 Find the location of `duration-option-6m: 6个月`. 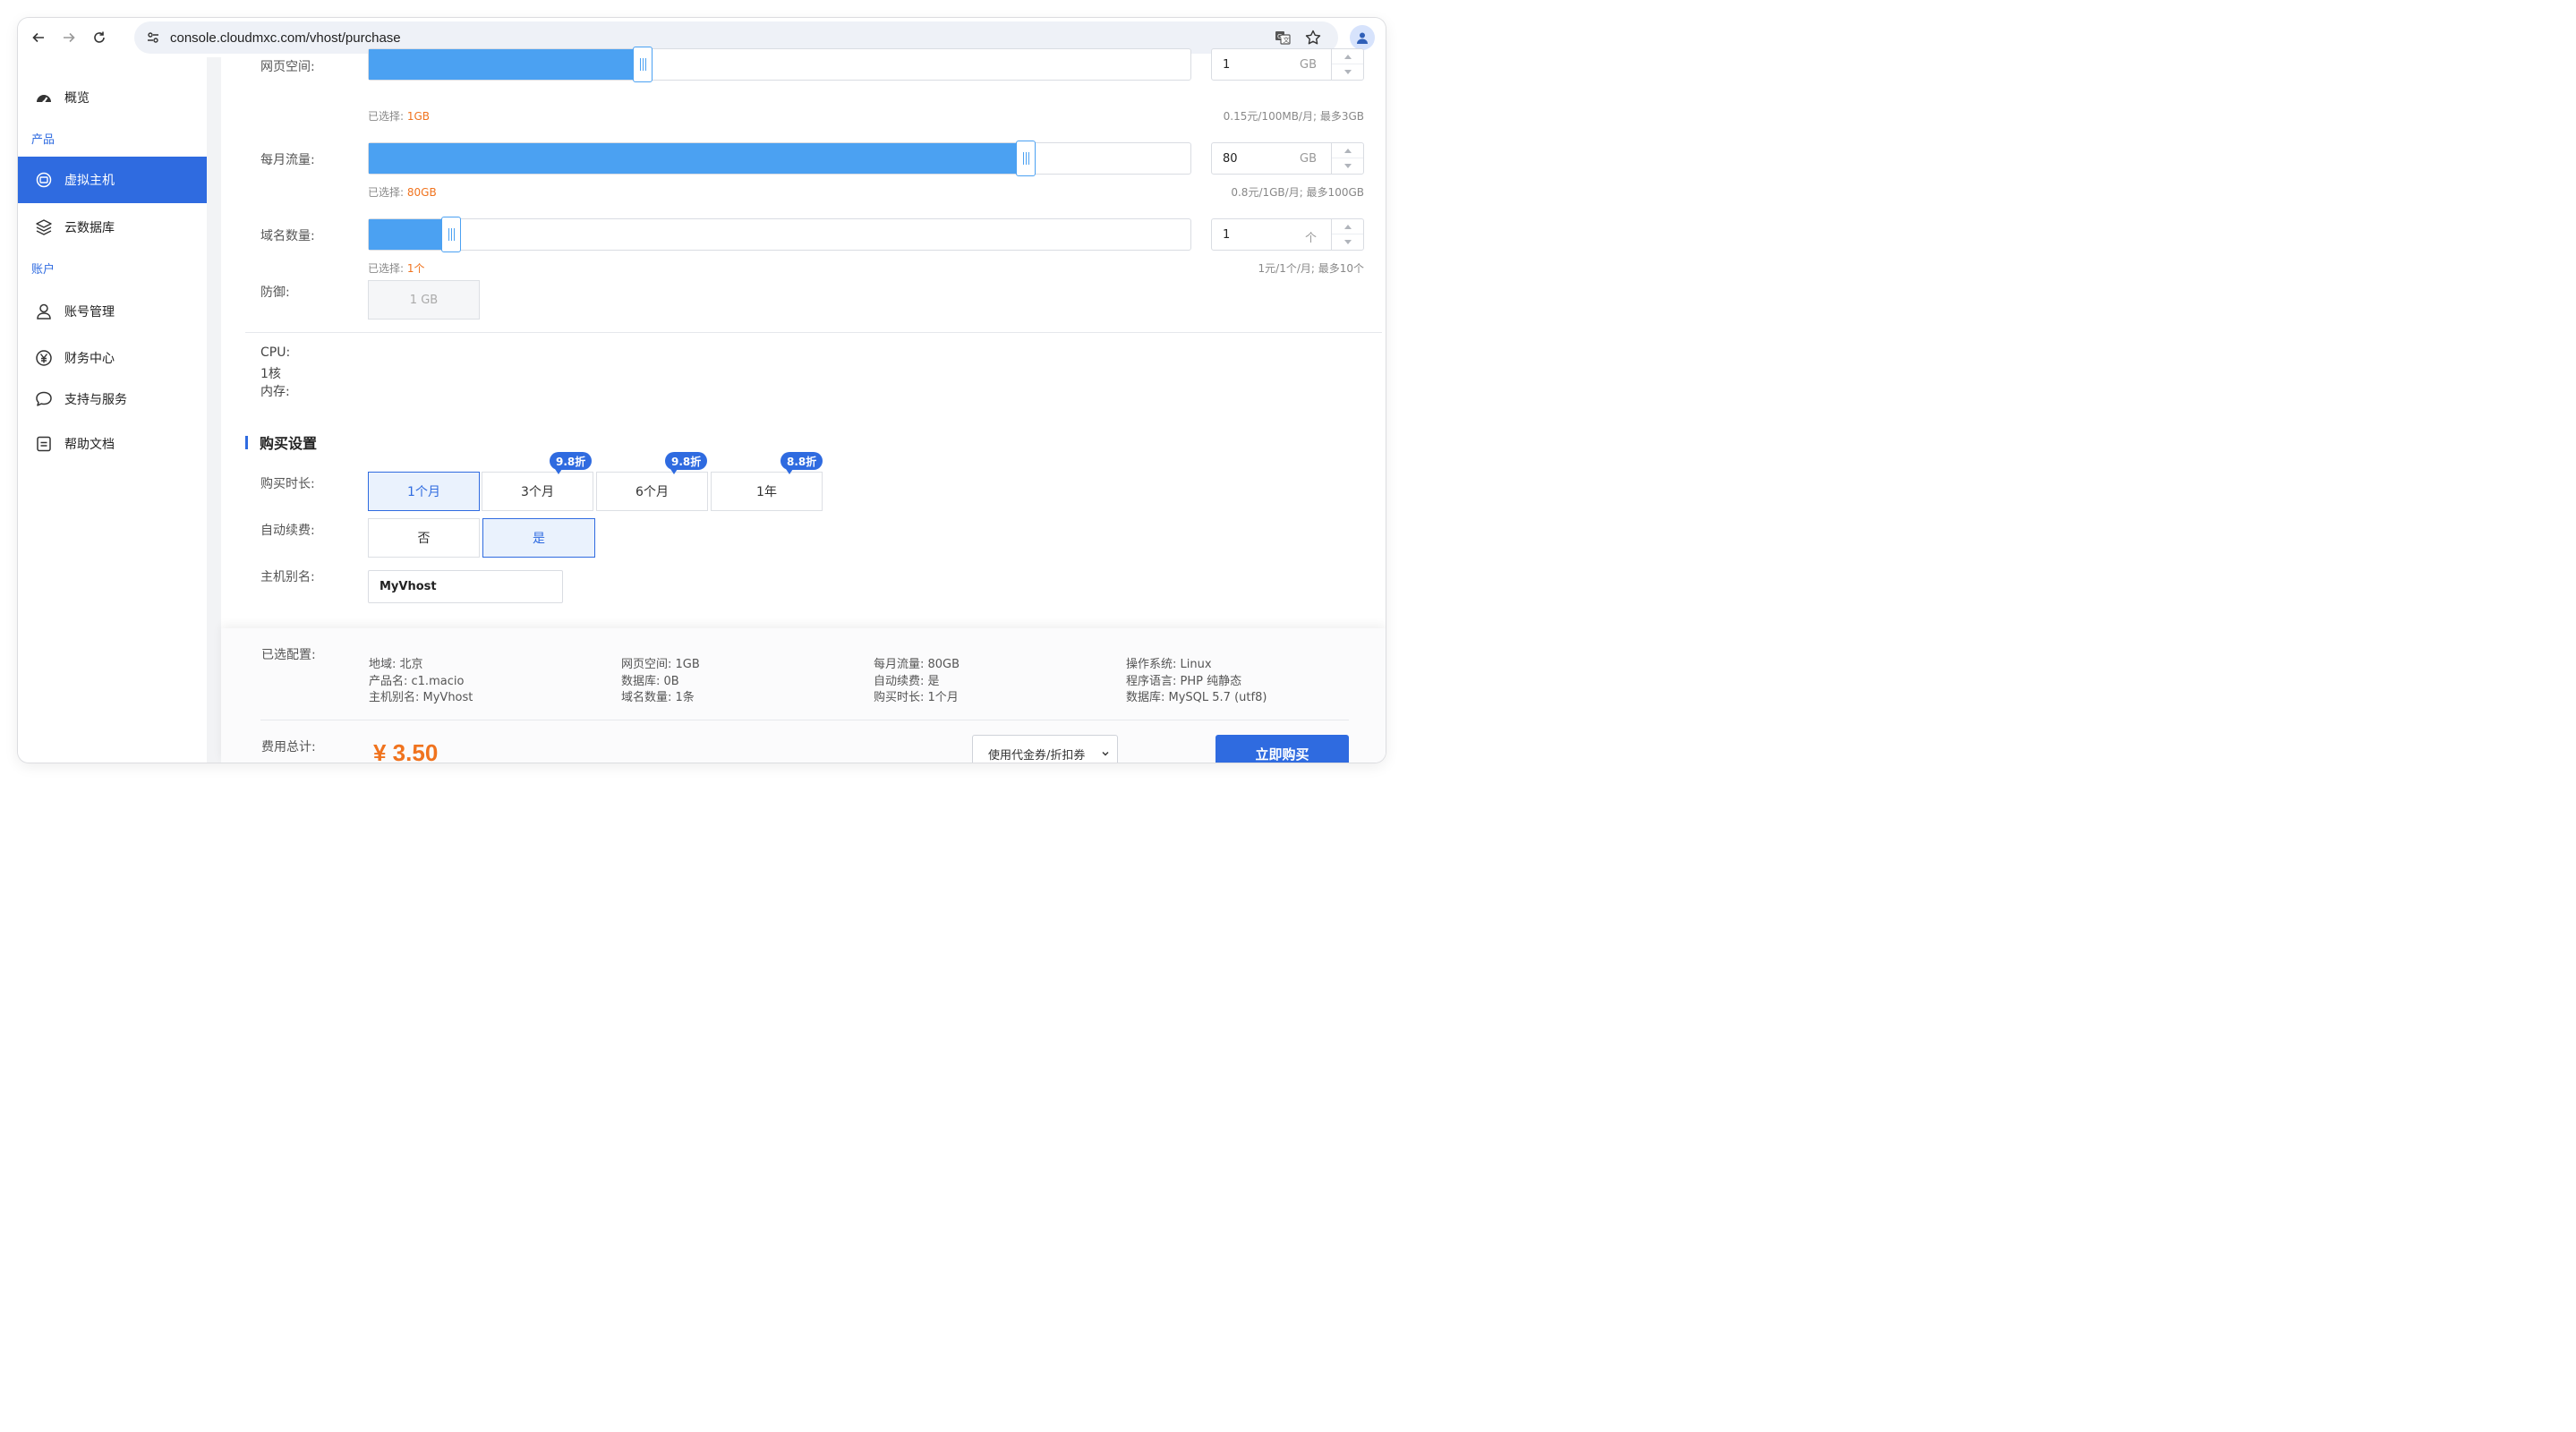

duration-option-6m: 6个月 is located at coordinates (652, 491).